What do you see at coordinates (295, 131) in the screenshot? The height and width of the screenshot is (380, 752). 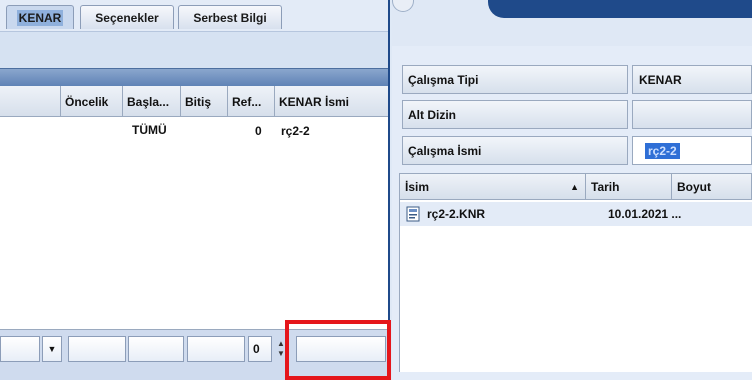 I see `cell-kenar-ismi: rç2-2` at bounding box center [295, 131].